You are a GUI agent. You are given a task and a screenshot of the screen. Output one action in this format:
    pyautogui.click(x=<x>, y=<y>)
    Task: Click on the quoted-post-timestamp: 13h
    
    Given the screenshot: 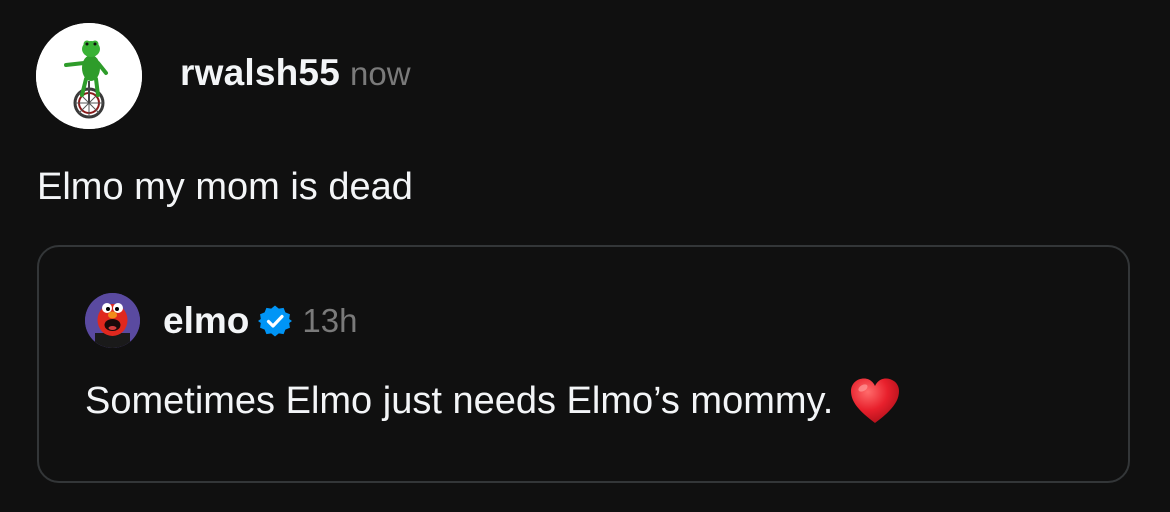 What is the action you would take?
    pyautogui.click(x=330, y=320)
    